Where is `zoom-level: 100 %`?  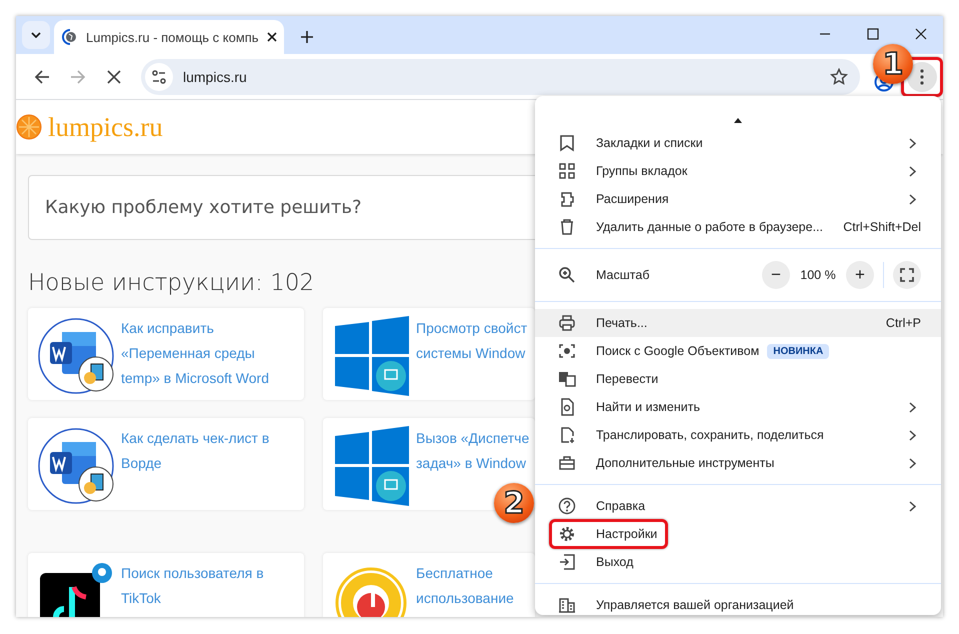
zoom-level: 100 % is located at coordinates (818, 275).